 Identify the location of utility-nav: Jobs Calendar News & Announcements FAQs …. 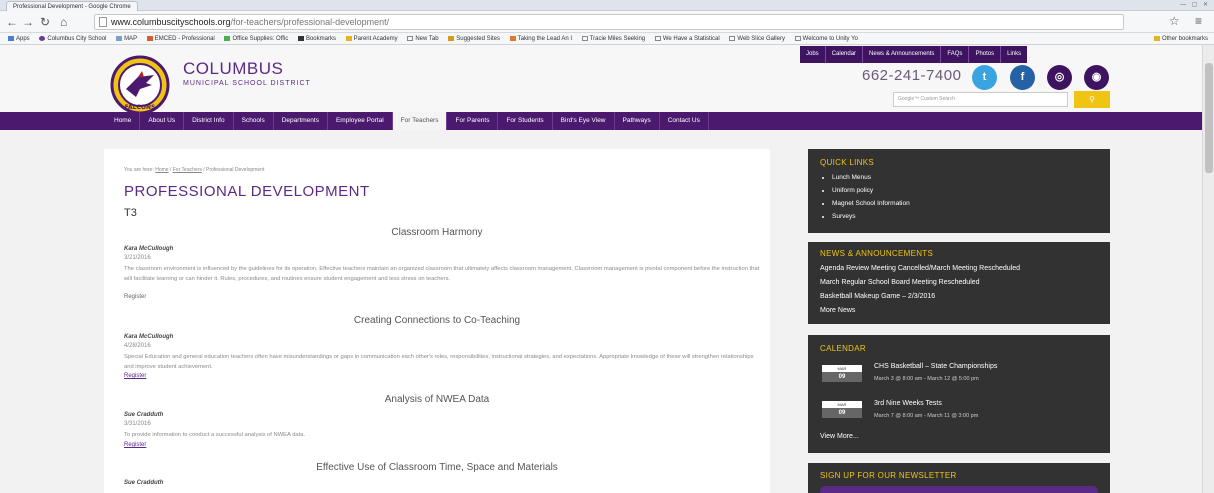
(914, 54).